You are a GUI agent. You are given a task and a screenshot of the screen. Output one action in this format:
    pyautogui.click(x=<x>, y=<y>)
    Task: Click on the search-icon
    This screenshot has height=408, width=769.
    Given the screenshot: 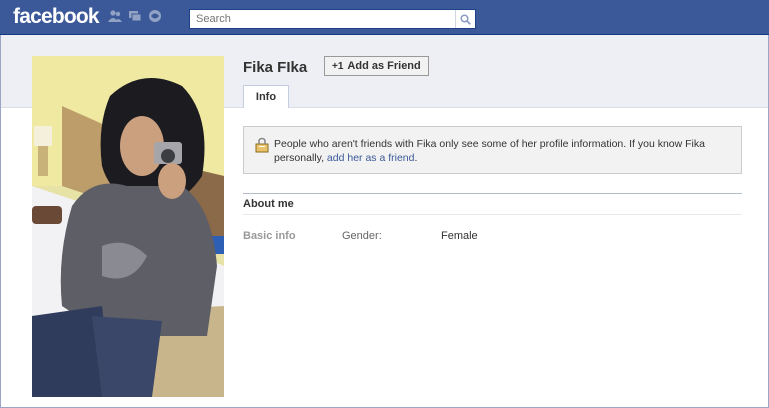 What is the action you would take?
    pyautogui.click(x=465, y=19)
    